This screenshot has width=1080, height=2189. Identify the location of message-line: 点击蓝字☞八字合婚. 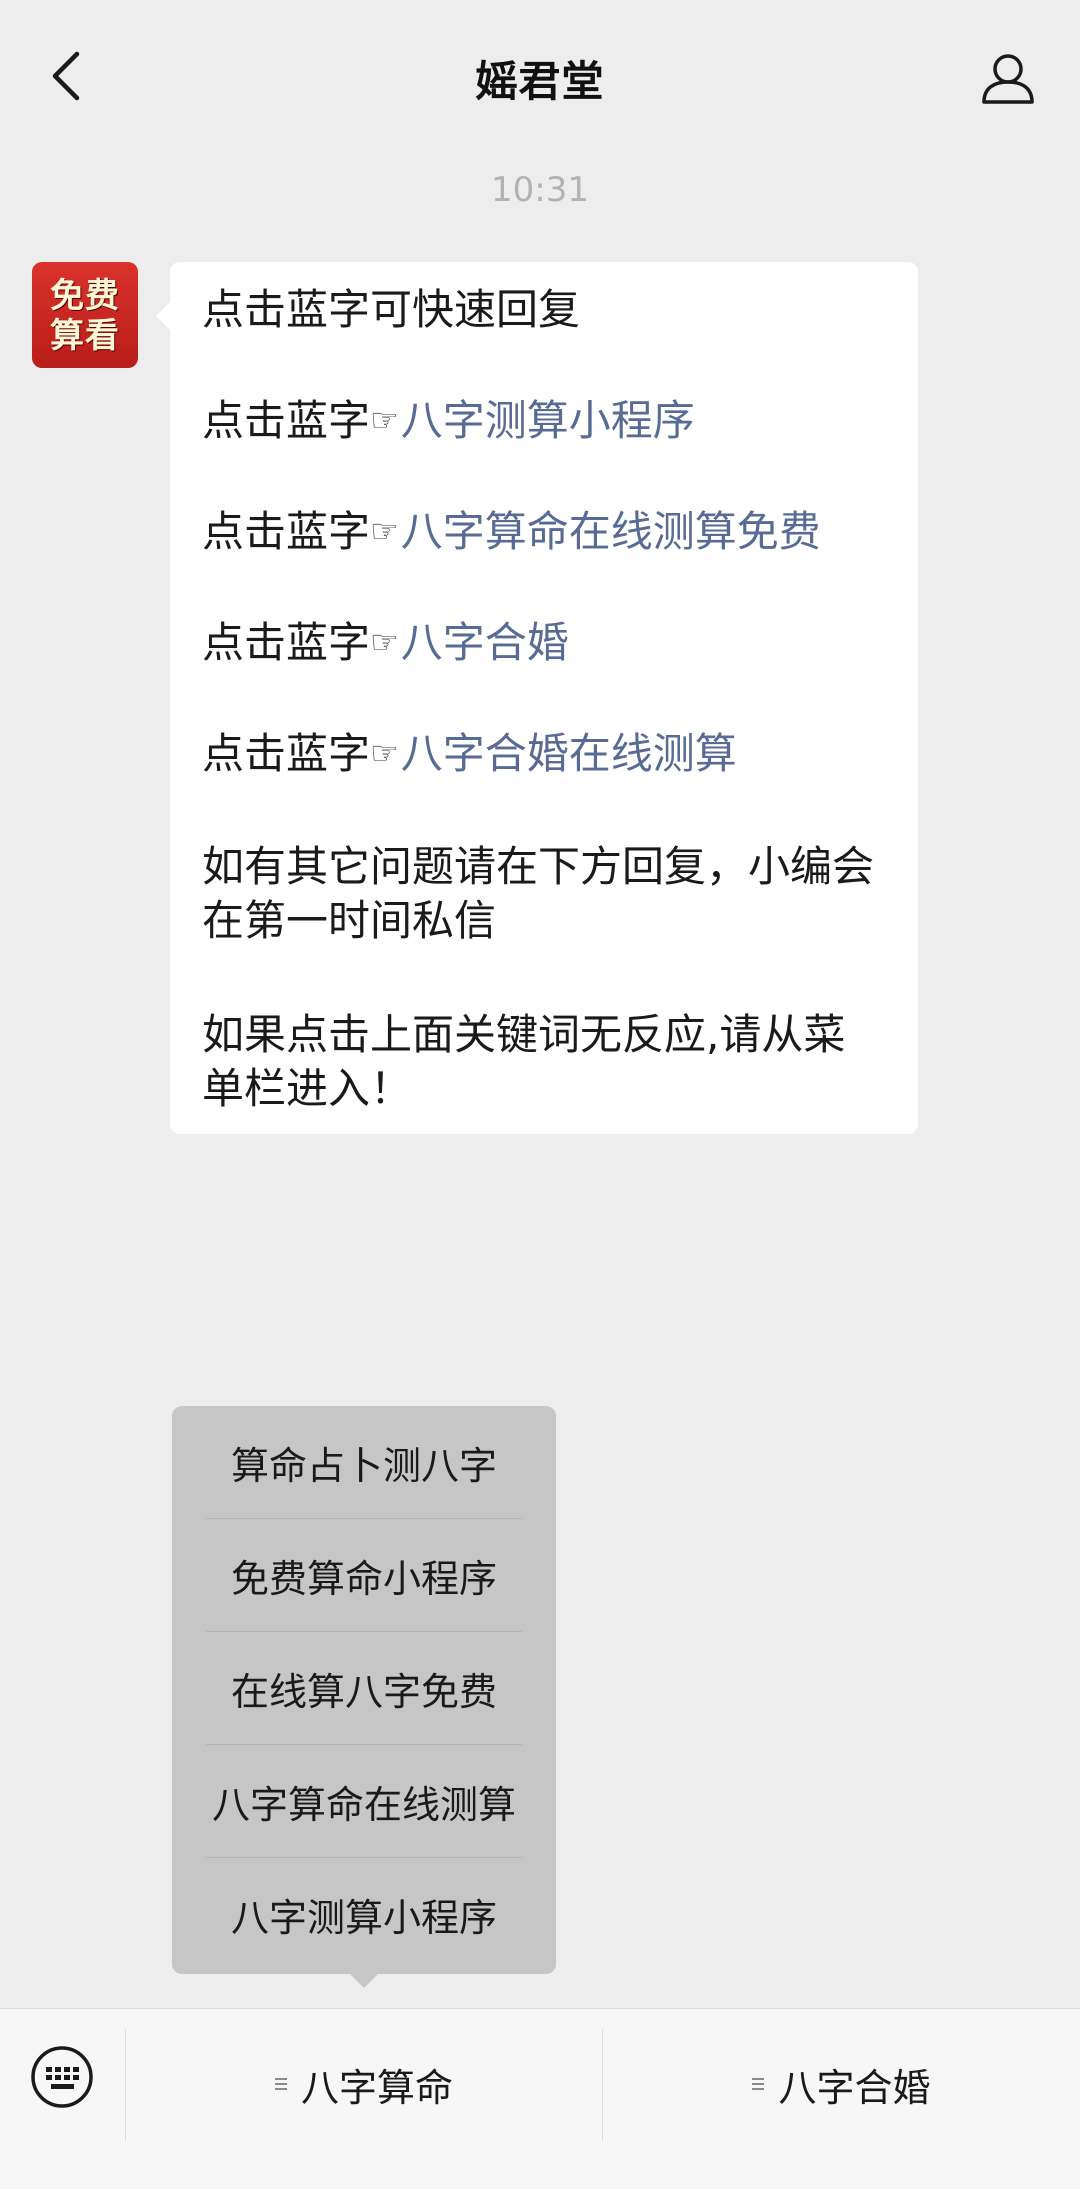
(545, 642).